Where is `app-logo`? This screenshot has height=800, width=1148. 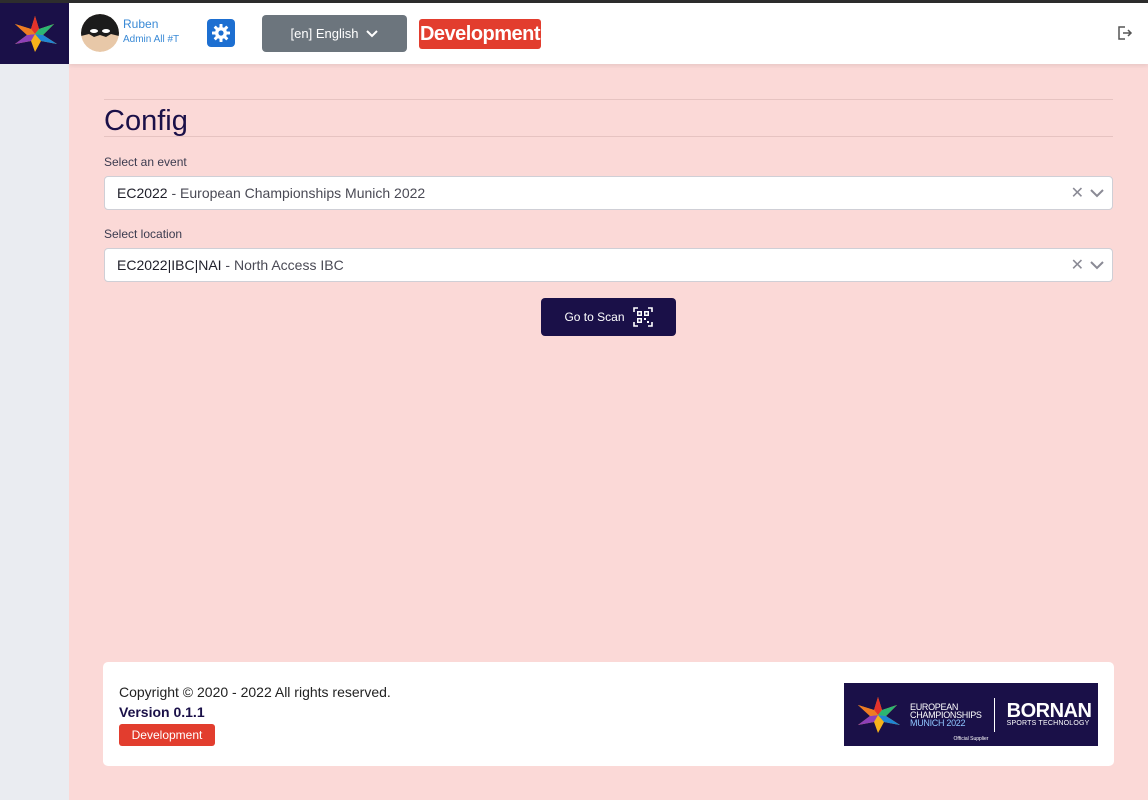 app-logo is located at coordinates (34, 33).